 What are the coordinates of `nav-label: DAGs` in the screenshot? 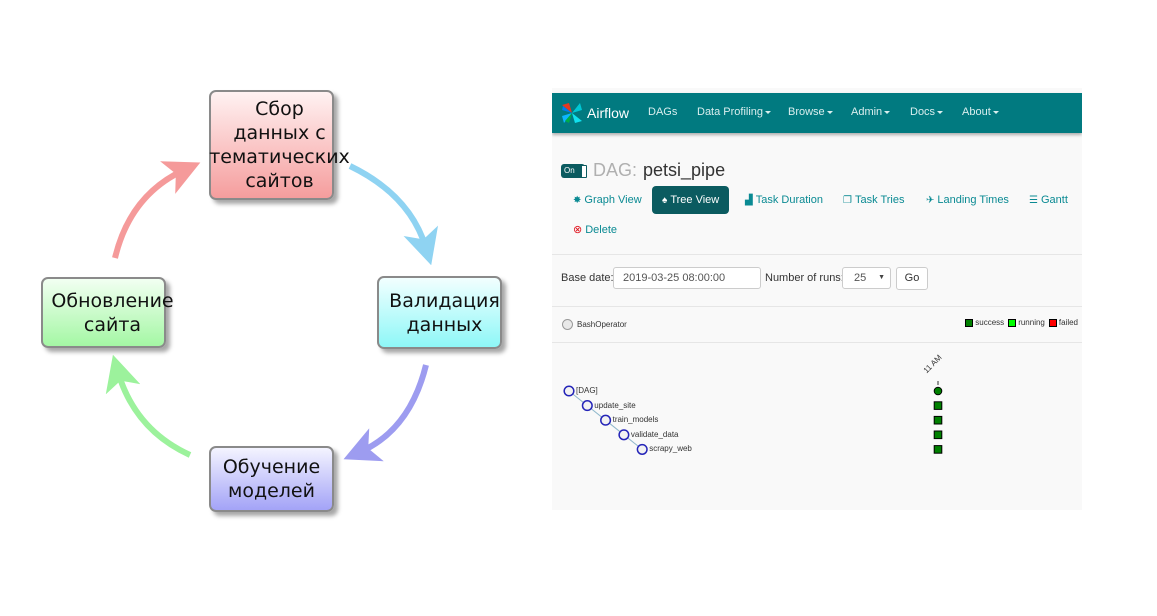 It's located at (663, 112).